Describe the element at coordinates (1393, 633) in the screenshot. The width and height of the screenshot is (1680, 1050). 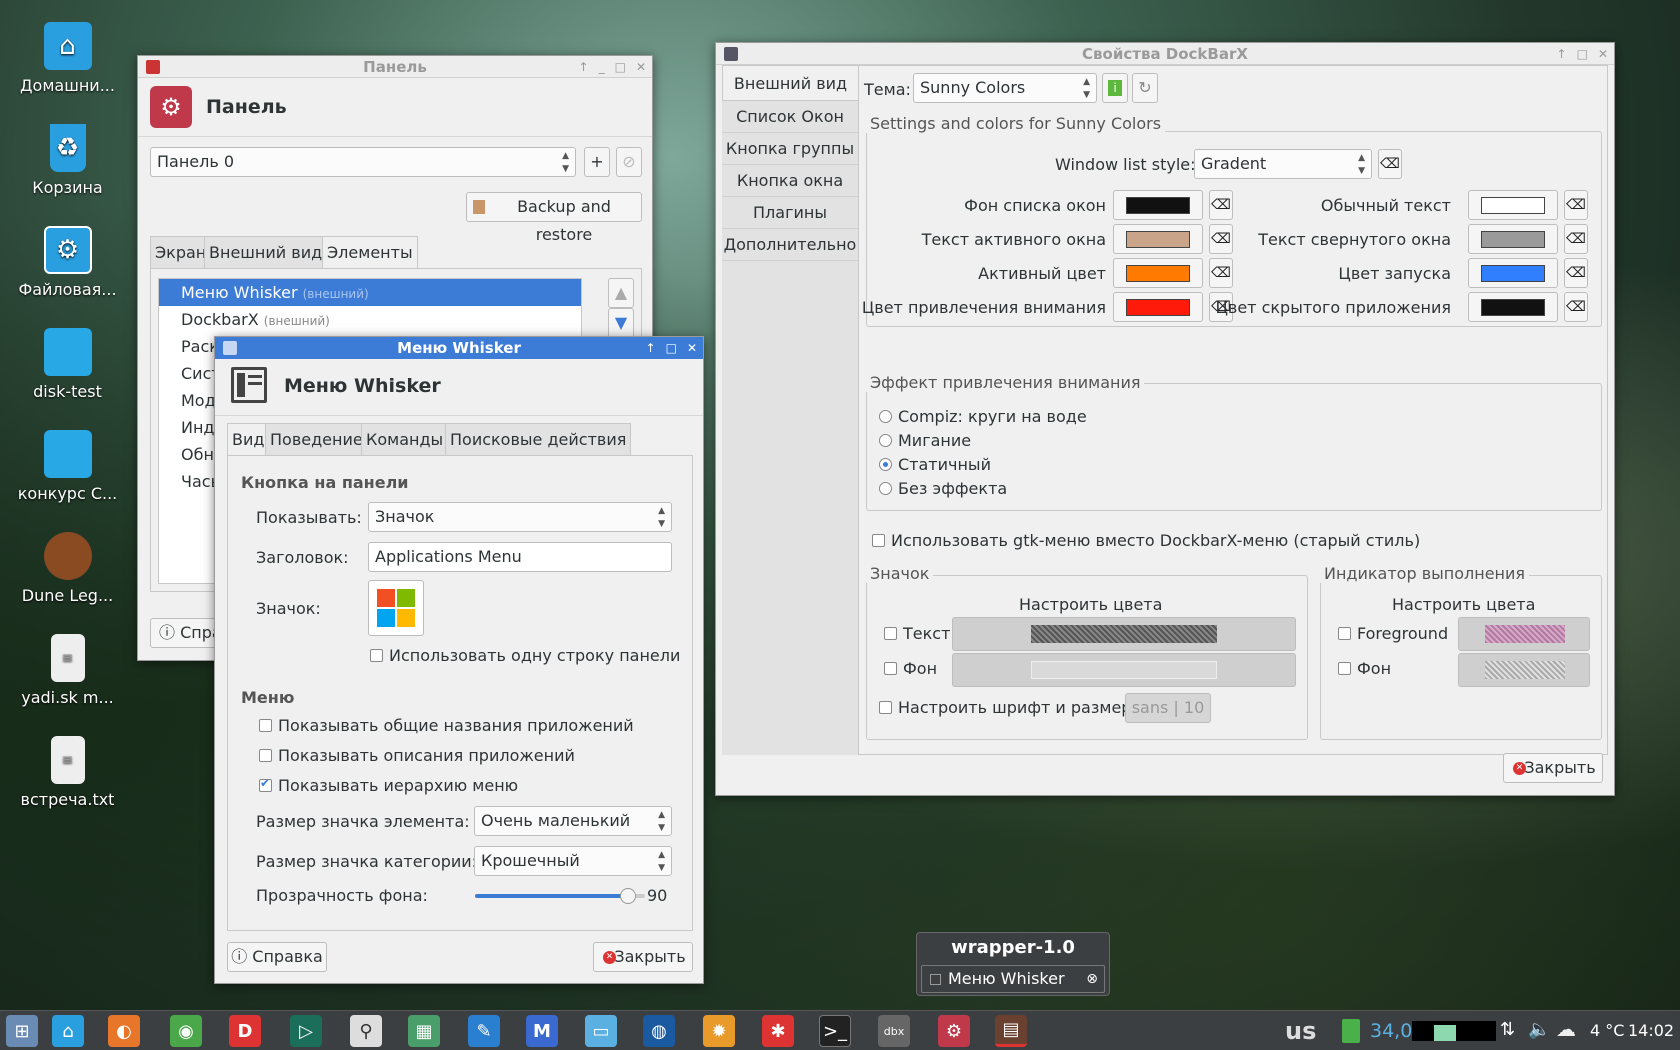
I see `progress-fg-checkbox: Foreground` at that location.